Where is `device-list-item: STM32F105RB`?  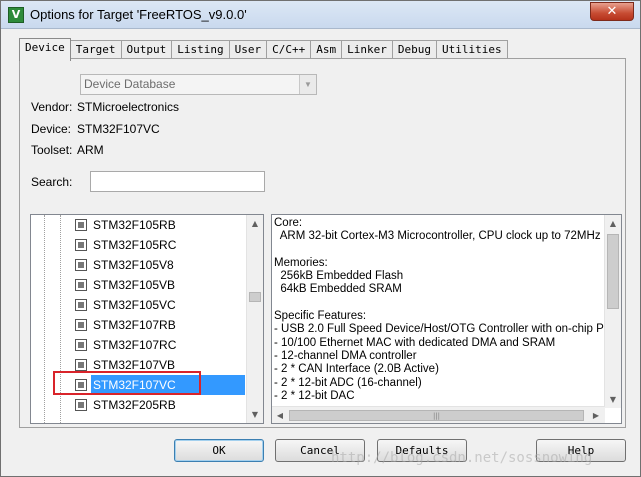 device-list-item: STM32F105RB is located at coordinates (138, 225).